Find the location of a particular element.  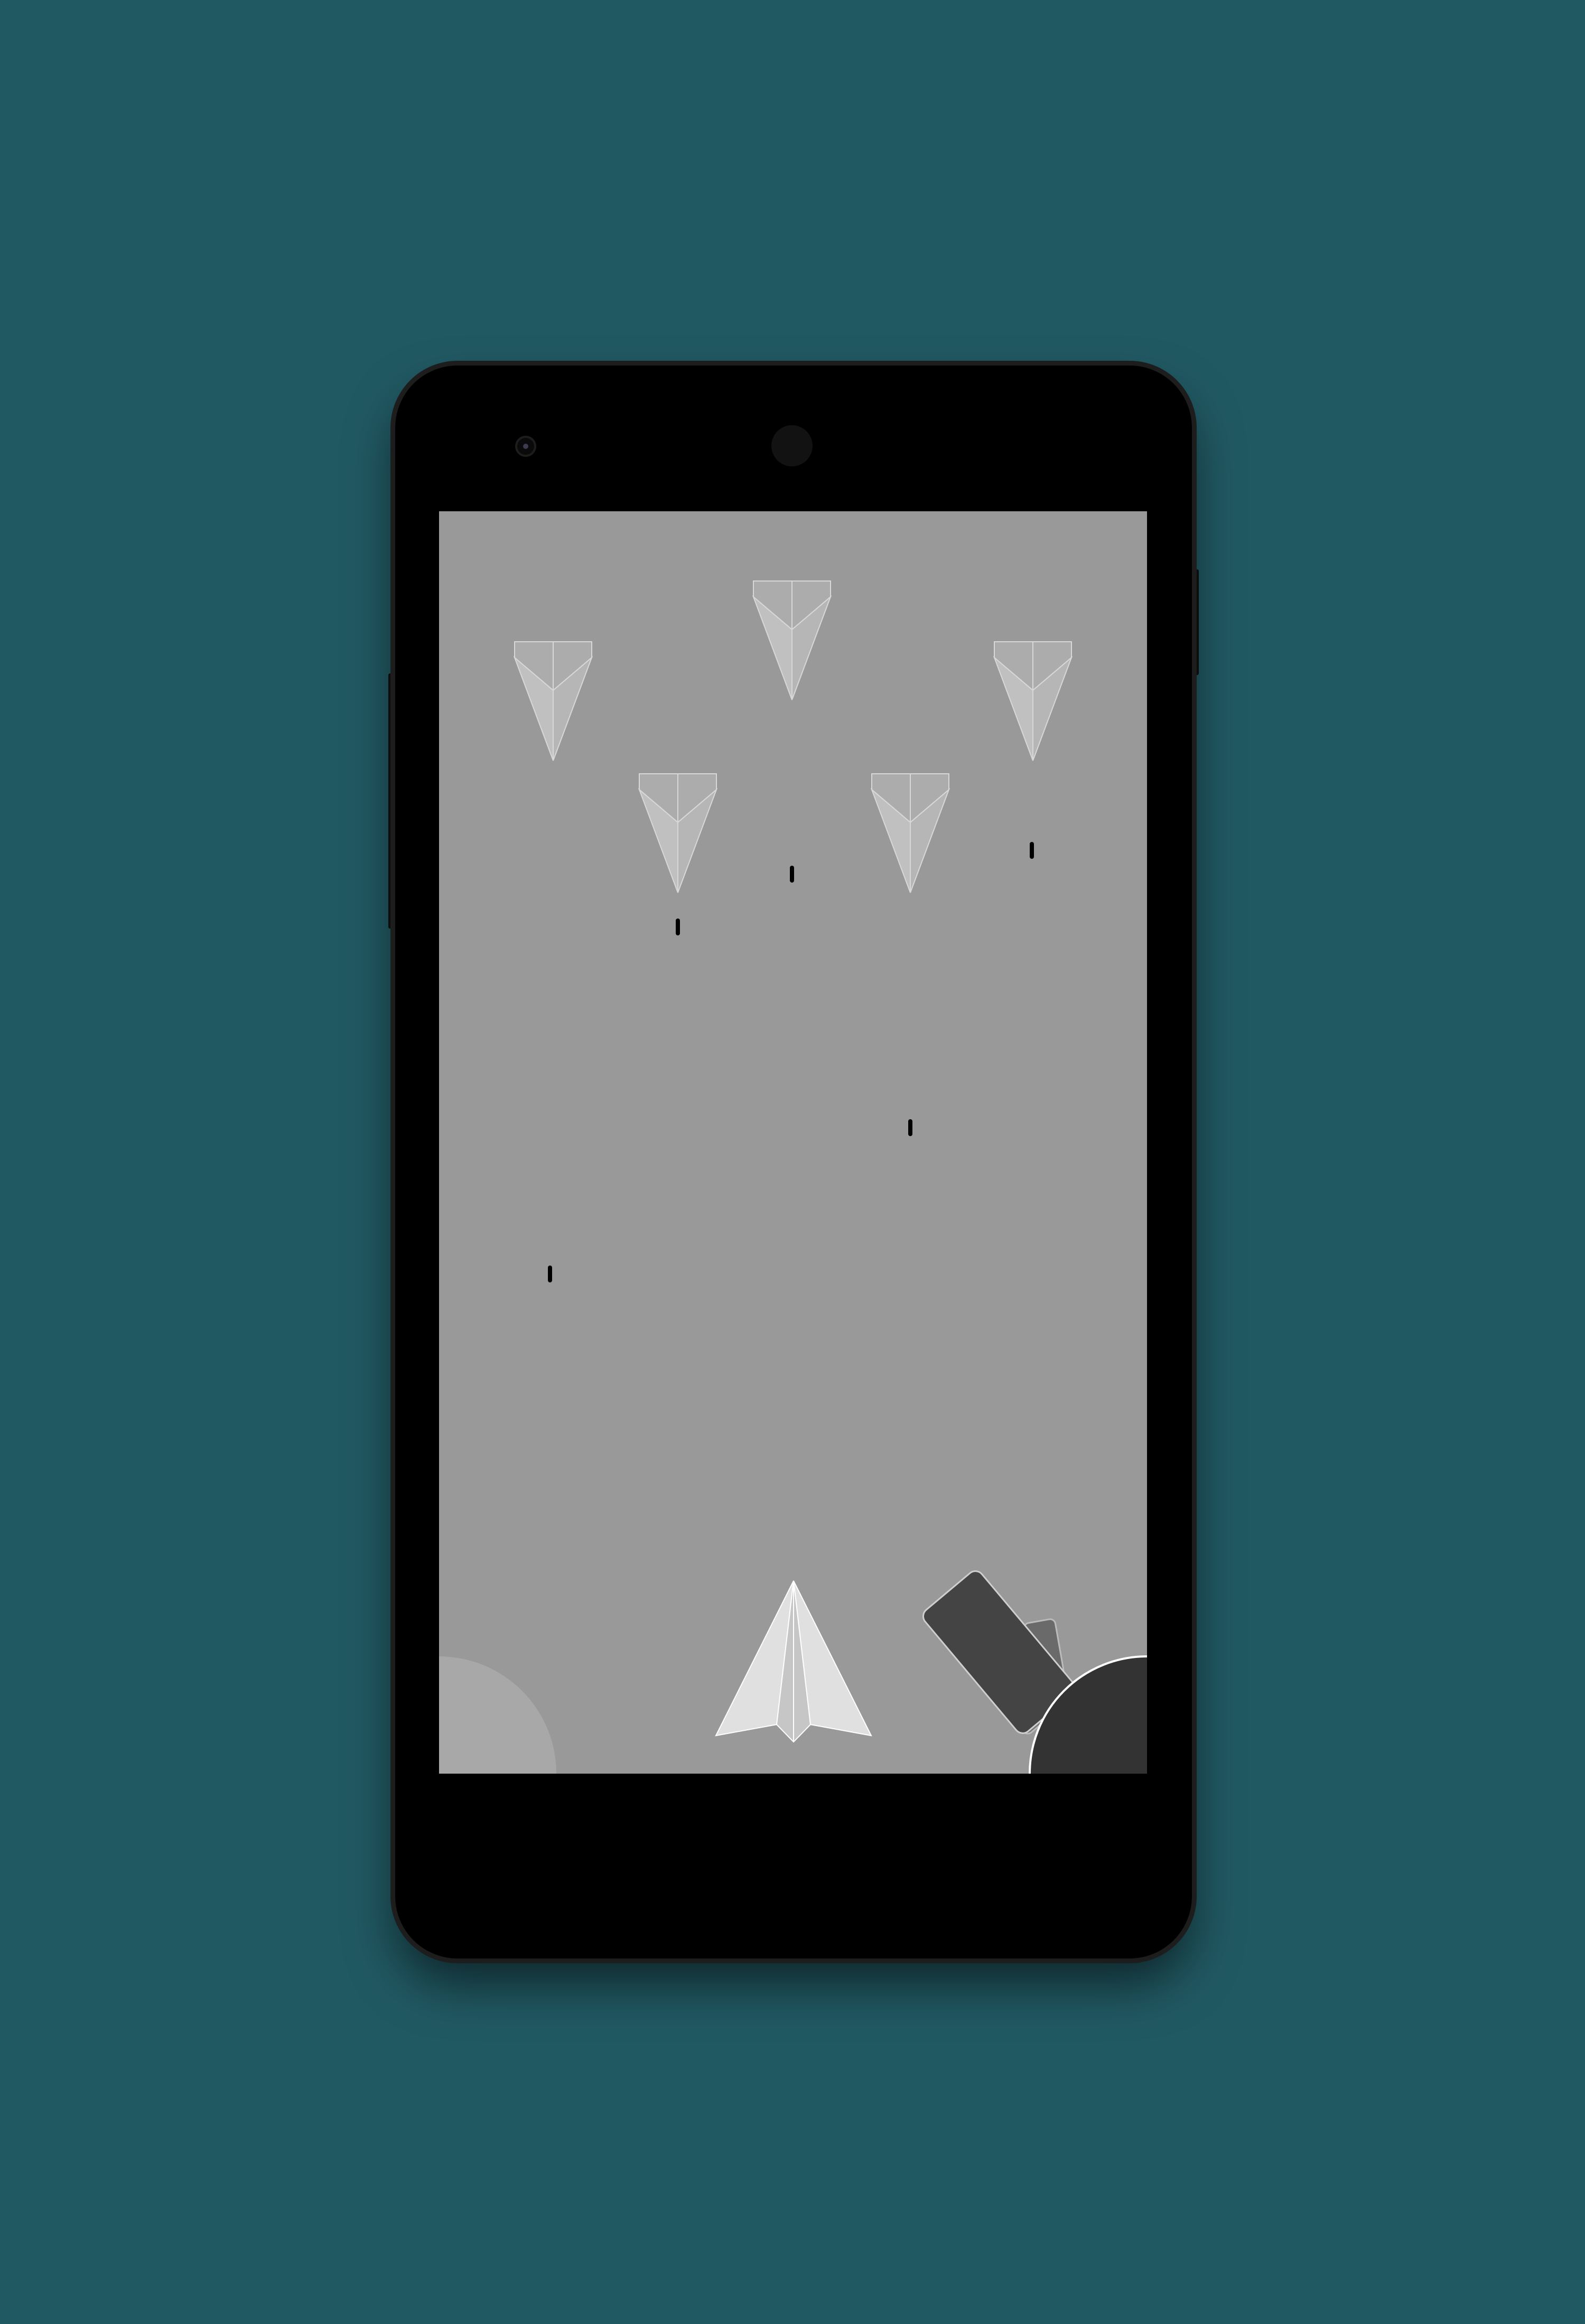

enemy-formation is located at coordinates (793, 736).